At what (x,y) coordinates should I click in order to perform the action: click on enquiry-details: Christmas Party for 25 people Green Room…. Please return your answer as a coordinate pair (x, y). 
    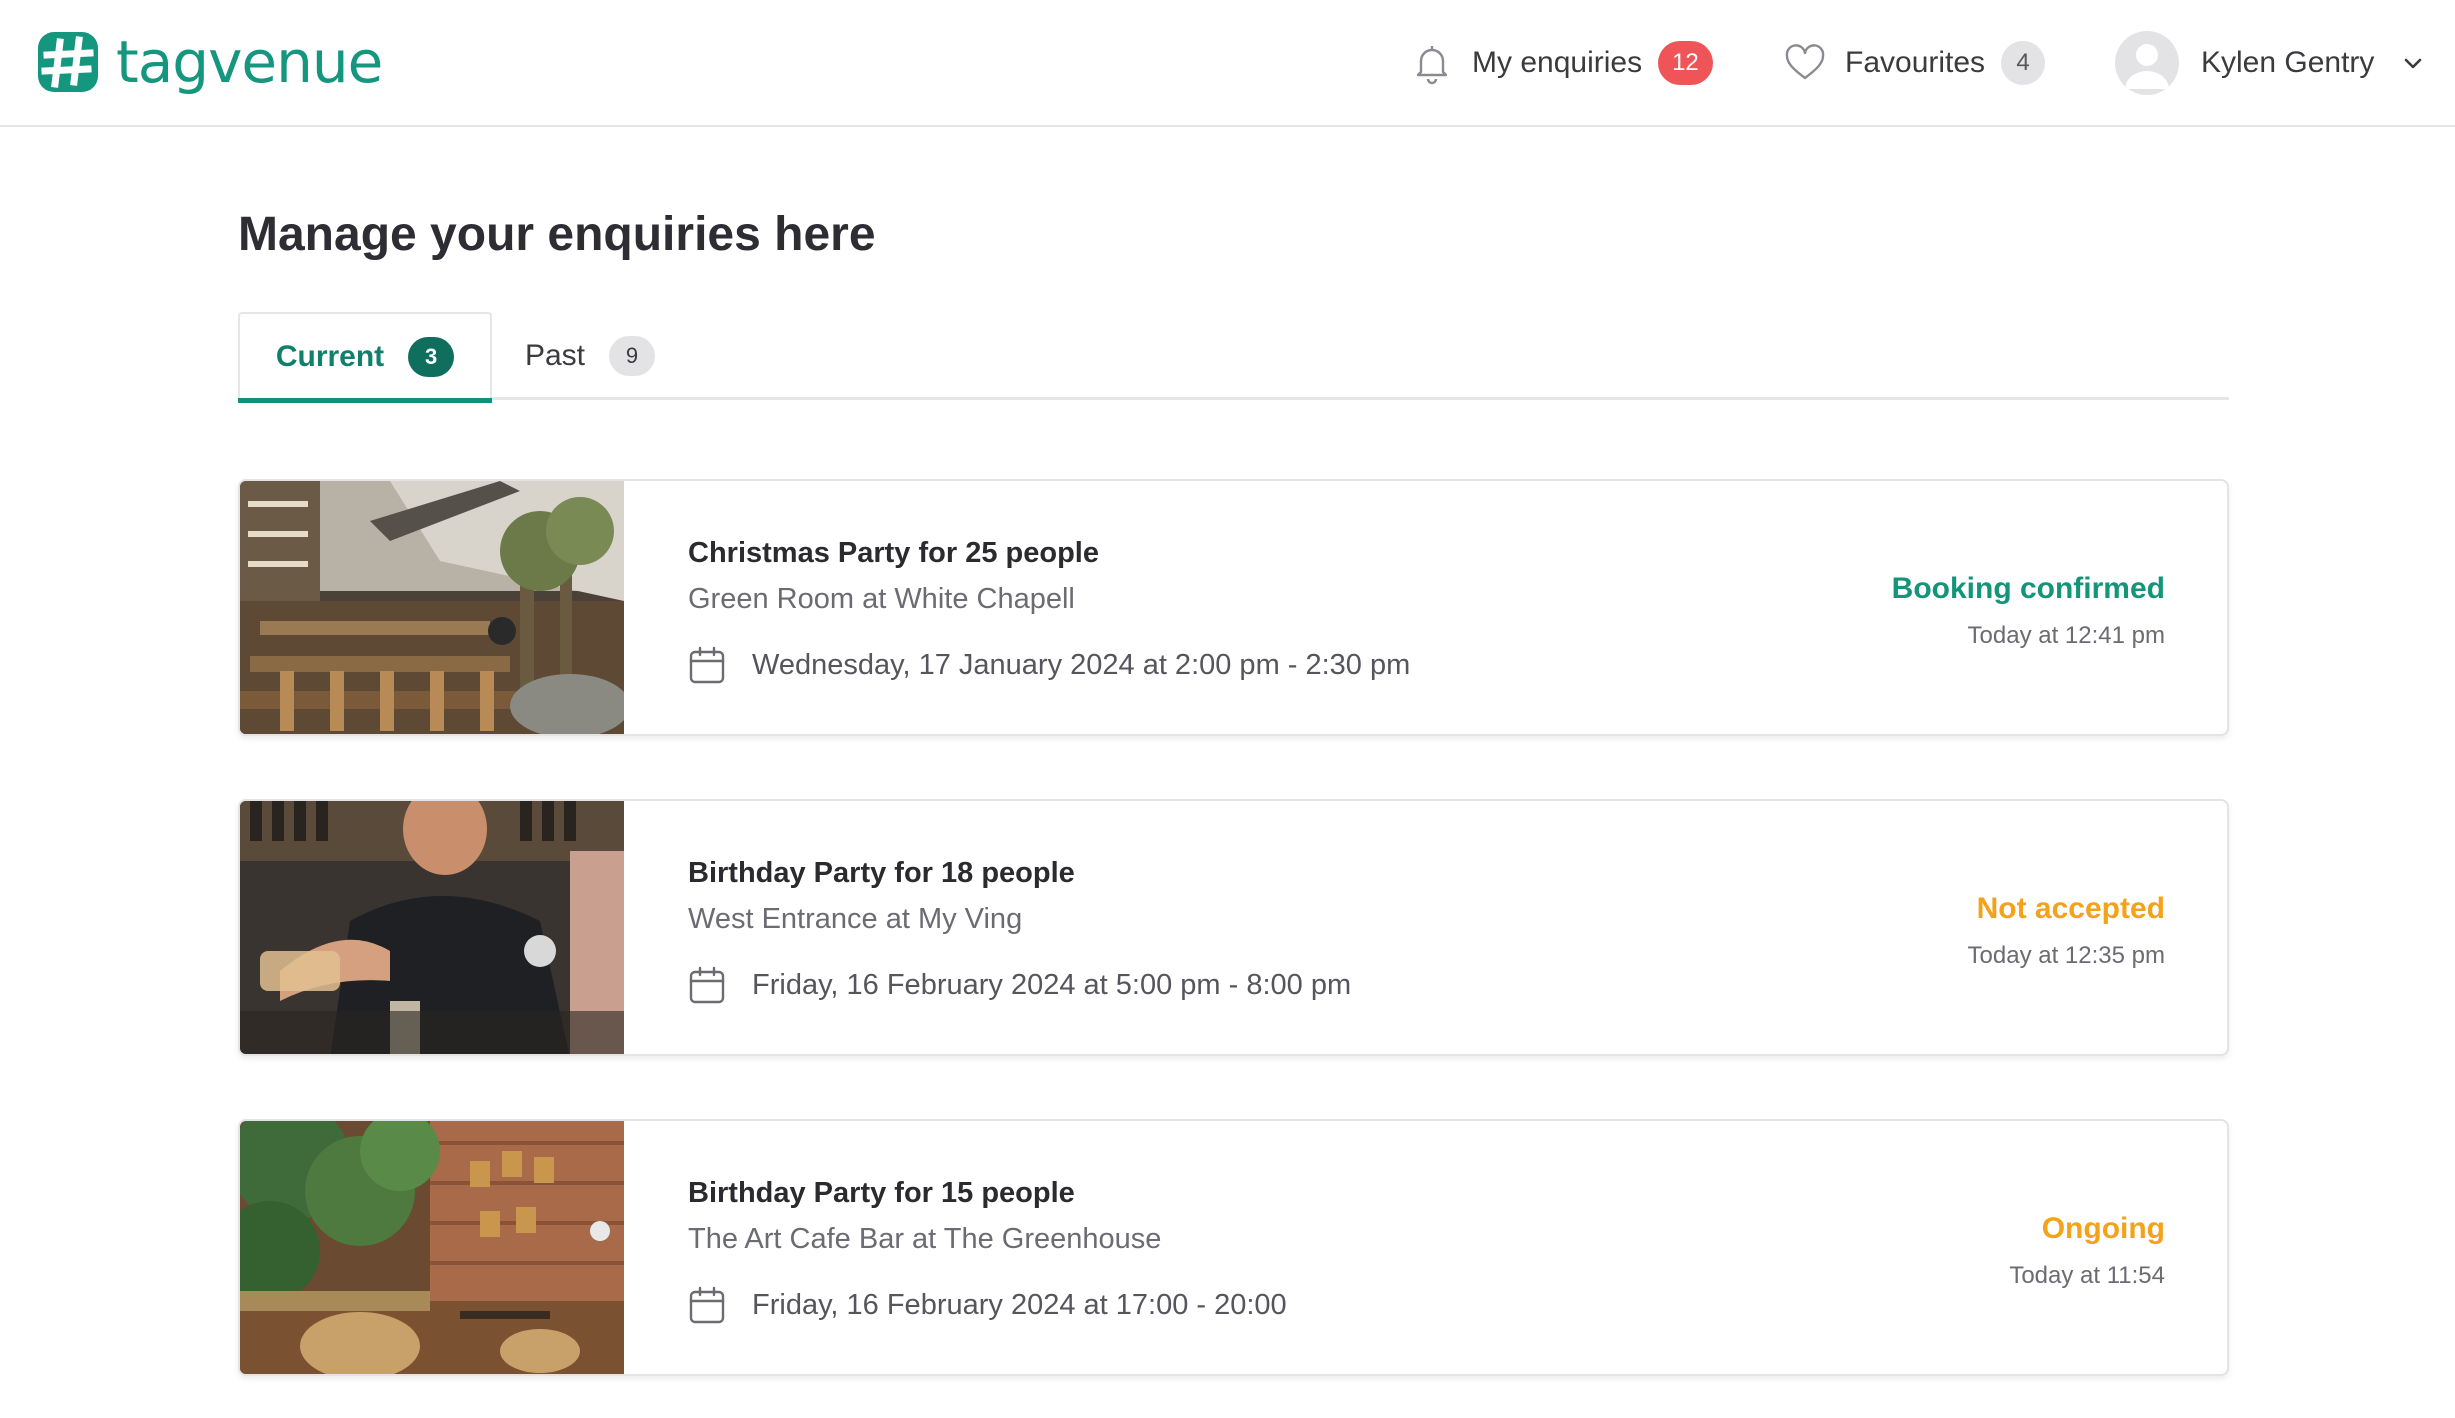
    Looking at the image, I should click on (1238, 609).